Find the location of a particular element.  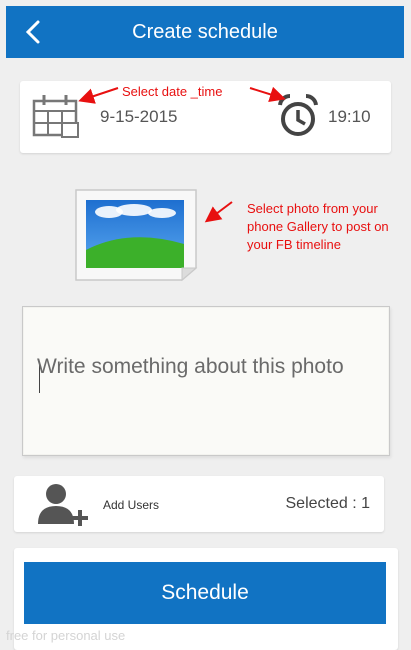

annotation-photo-line: phone Gallery to post on is located at coordinates (318, 226).